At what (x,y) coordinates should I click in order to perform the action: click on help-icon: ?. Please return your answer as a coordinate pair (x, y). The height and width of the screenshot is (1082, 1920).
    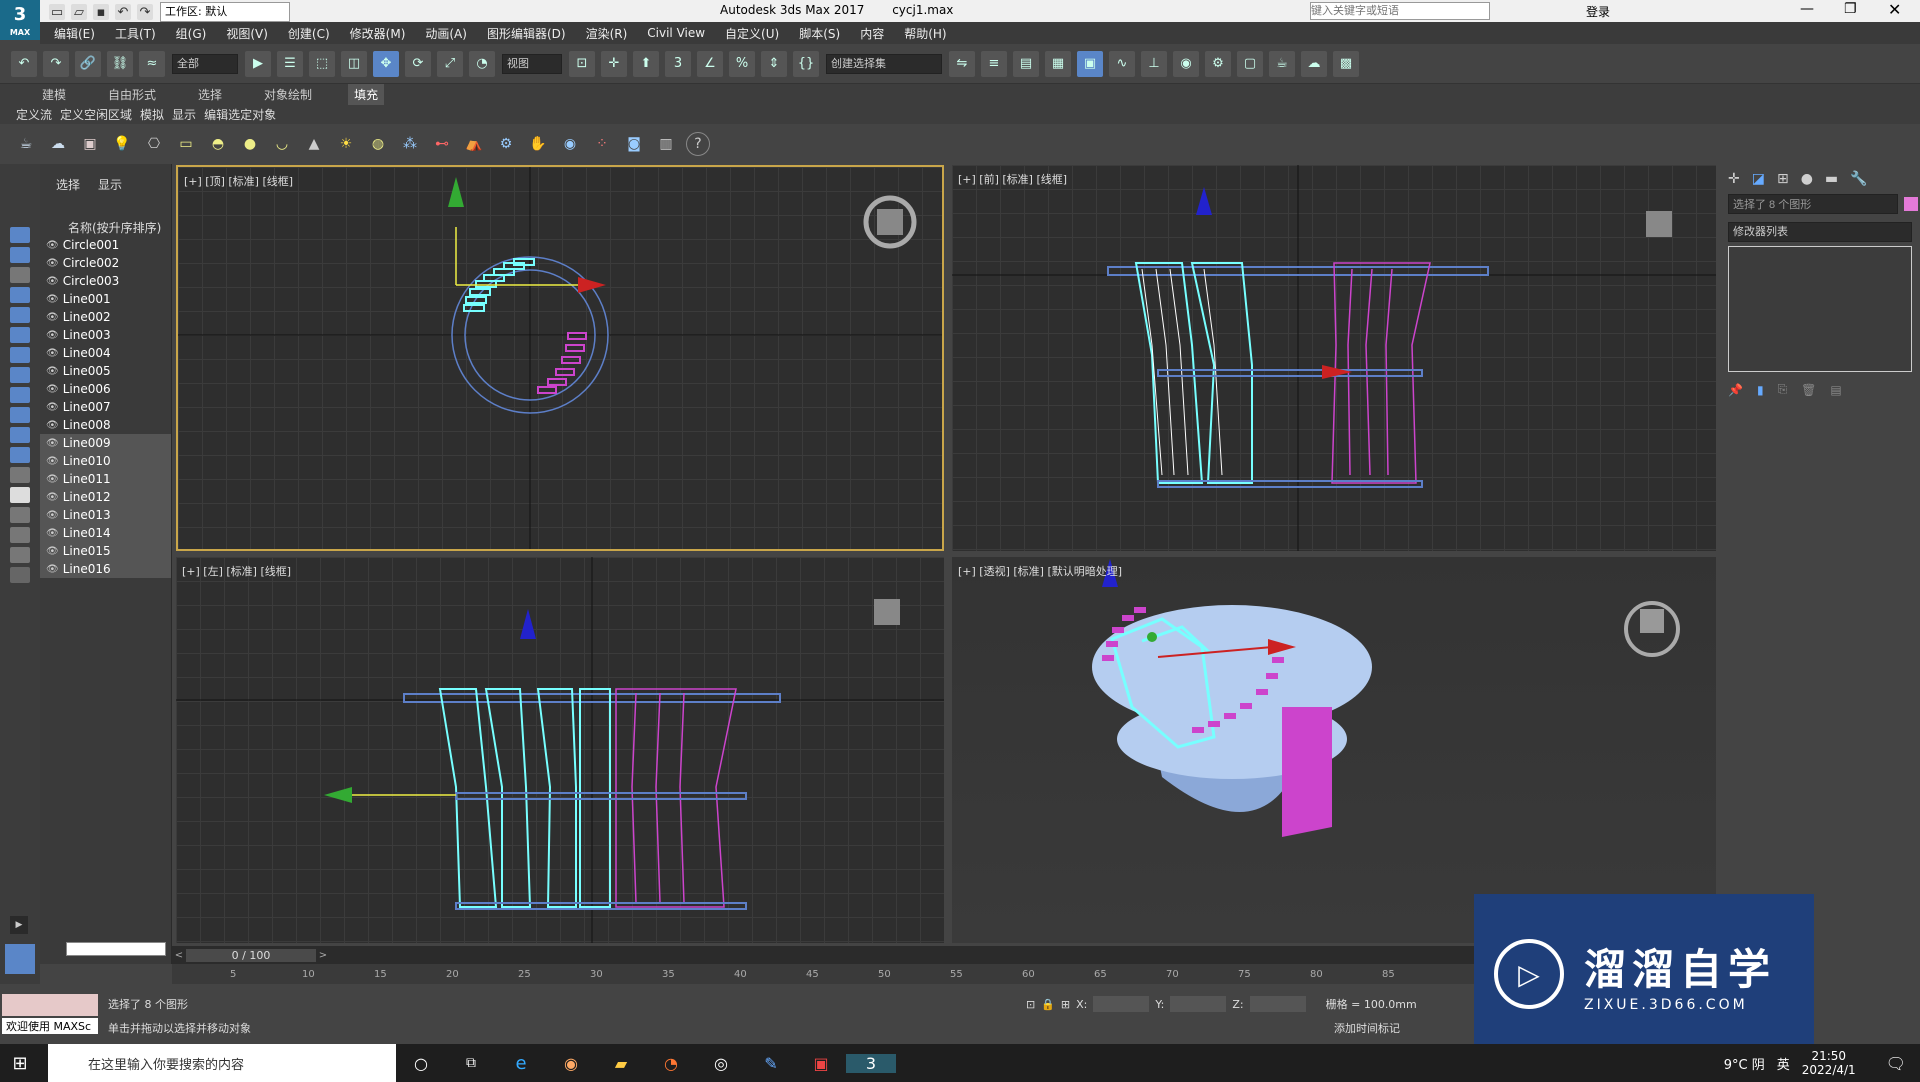
    Looking at the image, I should click on (698, 144).